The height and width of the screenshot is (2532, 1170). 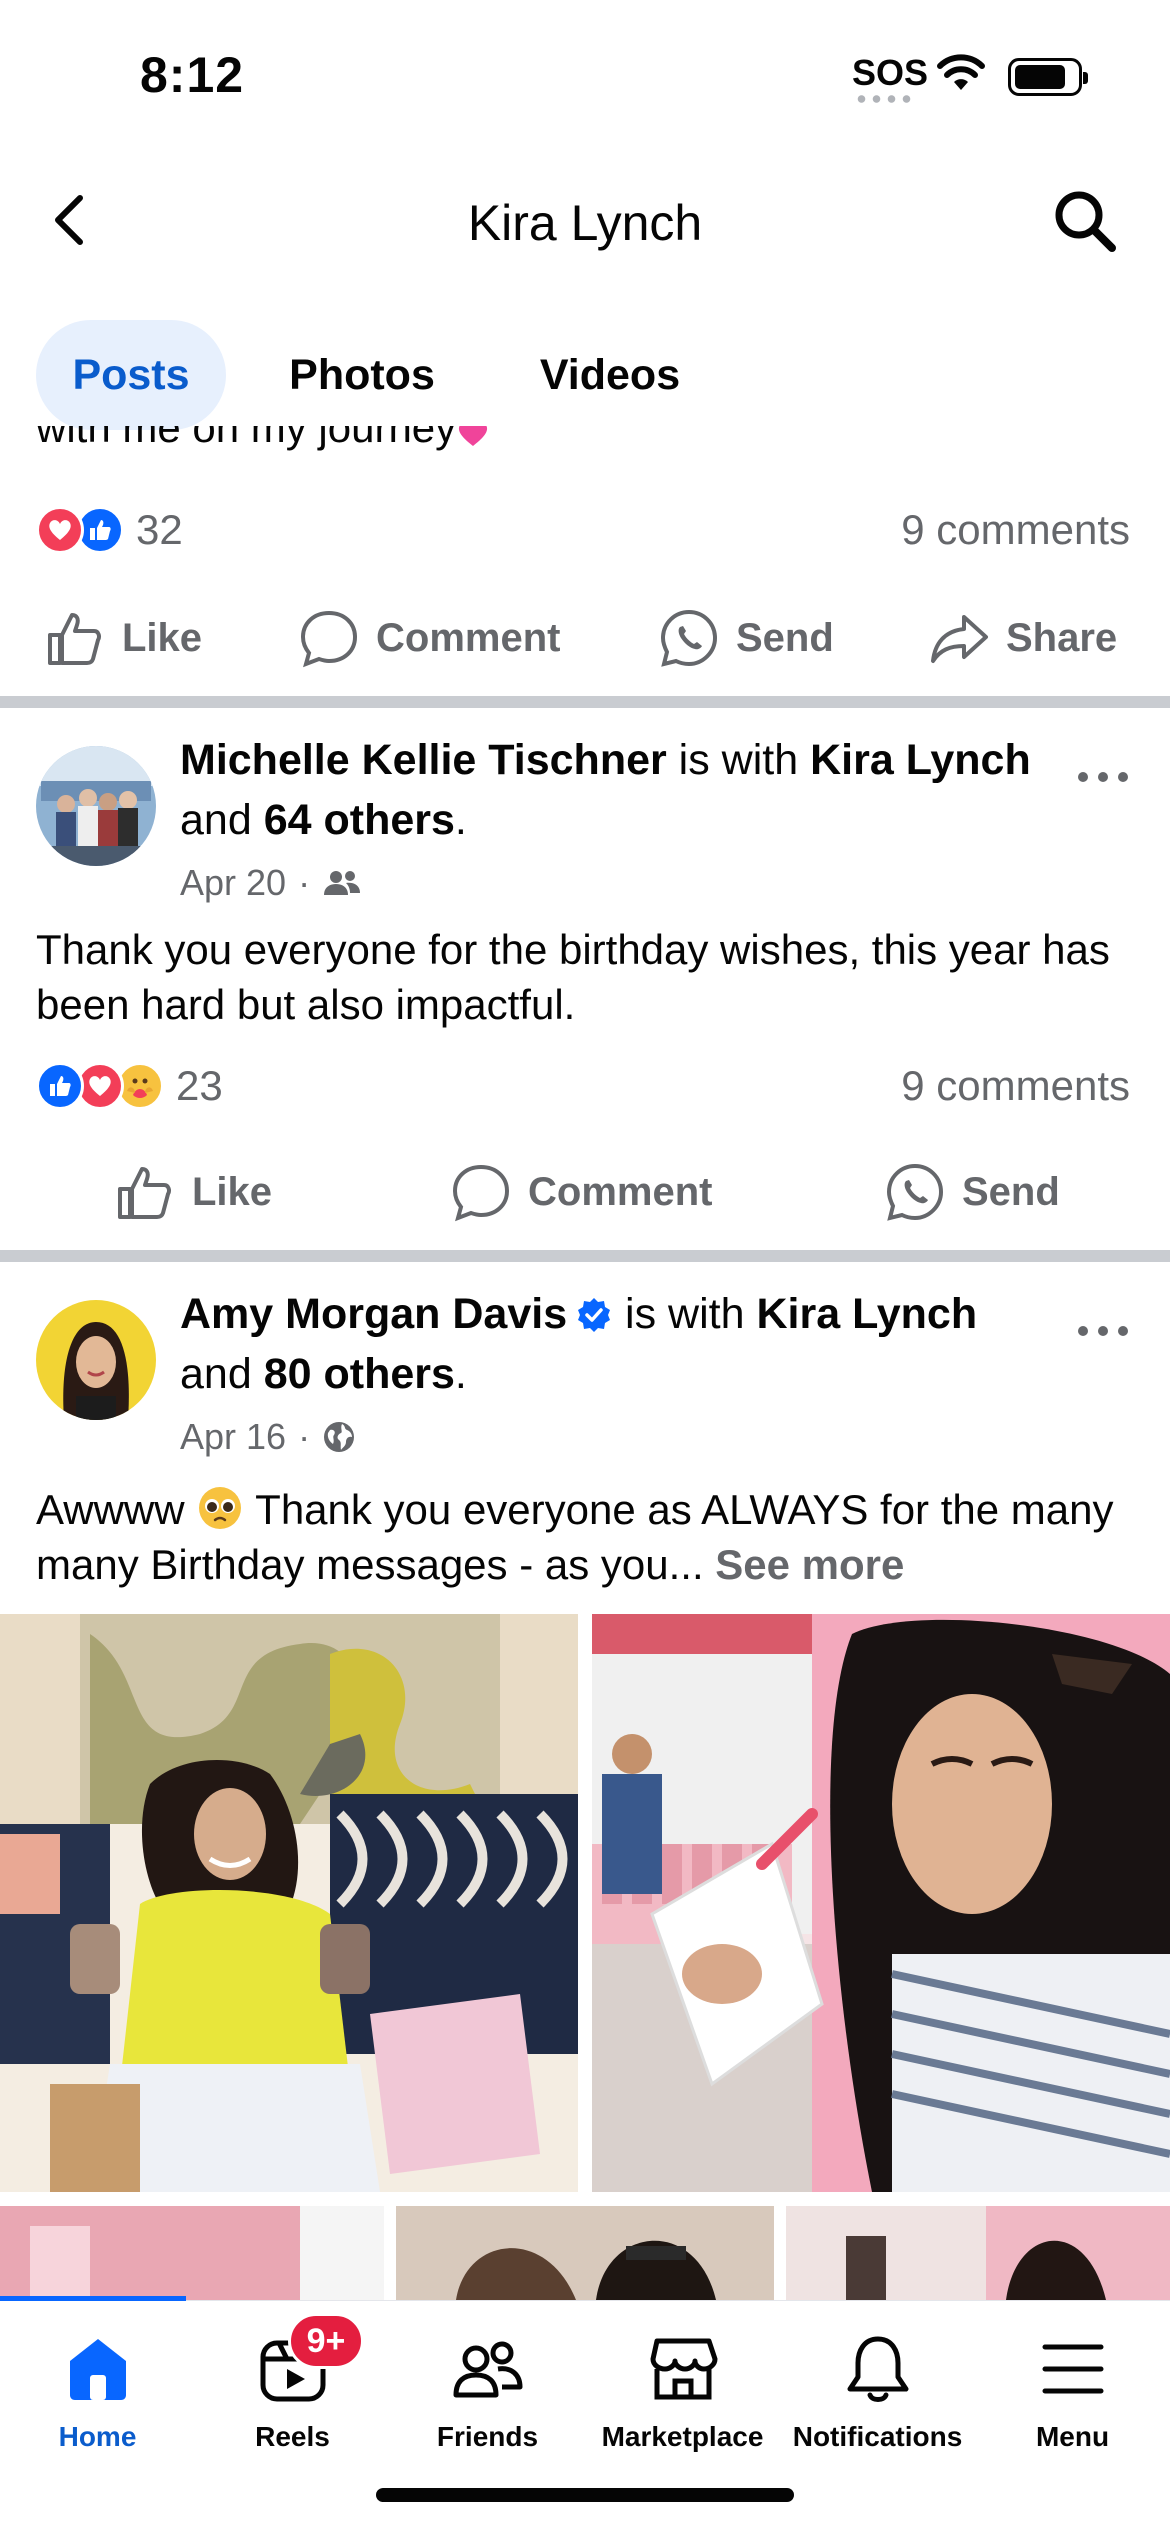 What do you see at coordinates (473, 436) in the screenshot?
I see `pink-heart-emoji-icon` at bounding box center [473, 436].